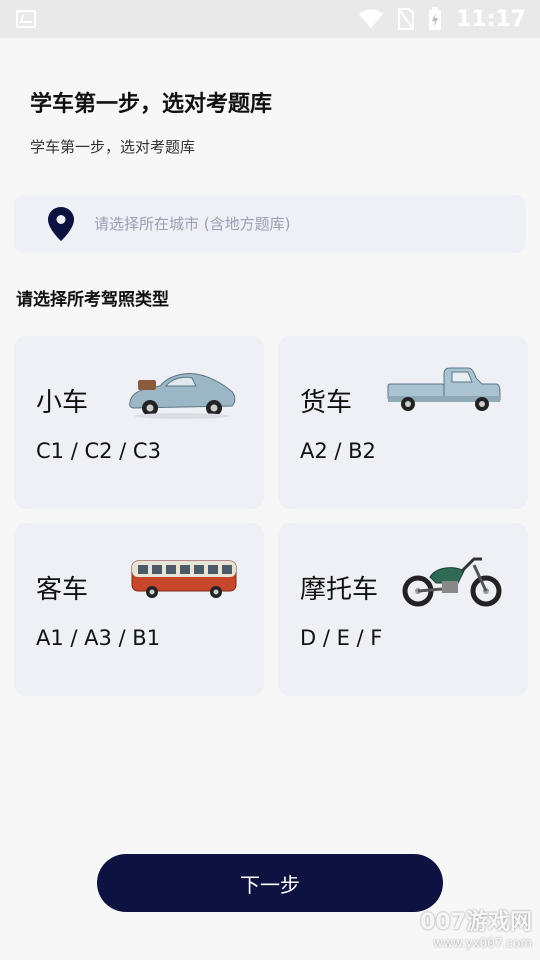 Image resolution: width=540 pixels, height=960 pixels. I want to click on license-card-car: 小车 C1 / C2 / C3, so click(139, 422).